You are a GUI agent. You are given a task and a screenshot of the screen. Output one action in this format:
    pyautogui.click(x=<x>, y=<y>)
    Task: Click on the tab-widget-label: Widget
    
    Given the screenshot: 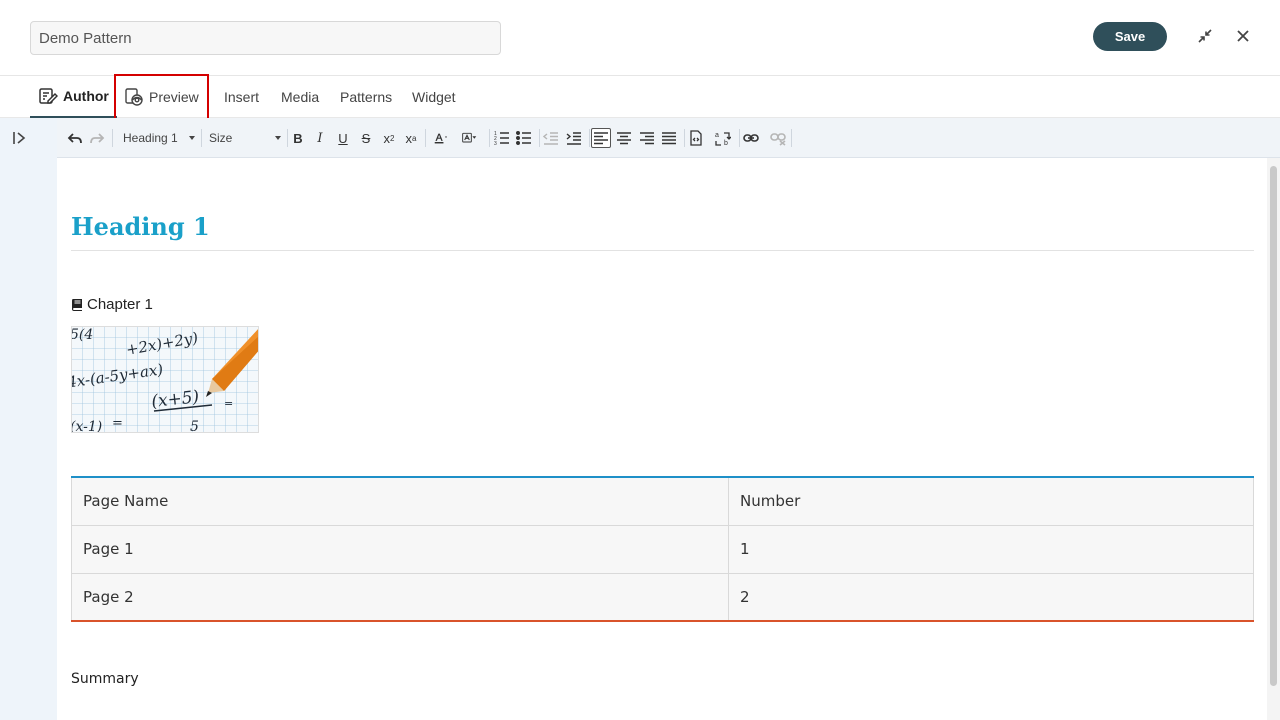 What is the action you would take?
    pyautogui.click(x=434, y=97)
    